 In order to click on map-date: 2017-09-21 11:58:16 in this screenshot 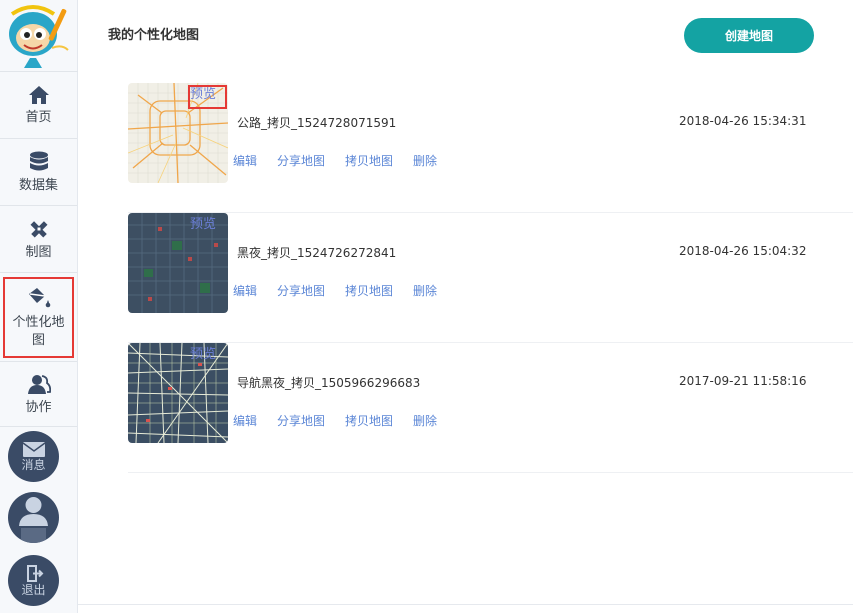, I will do `click(743, 381)`.